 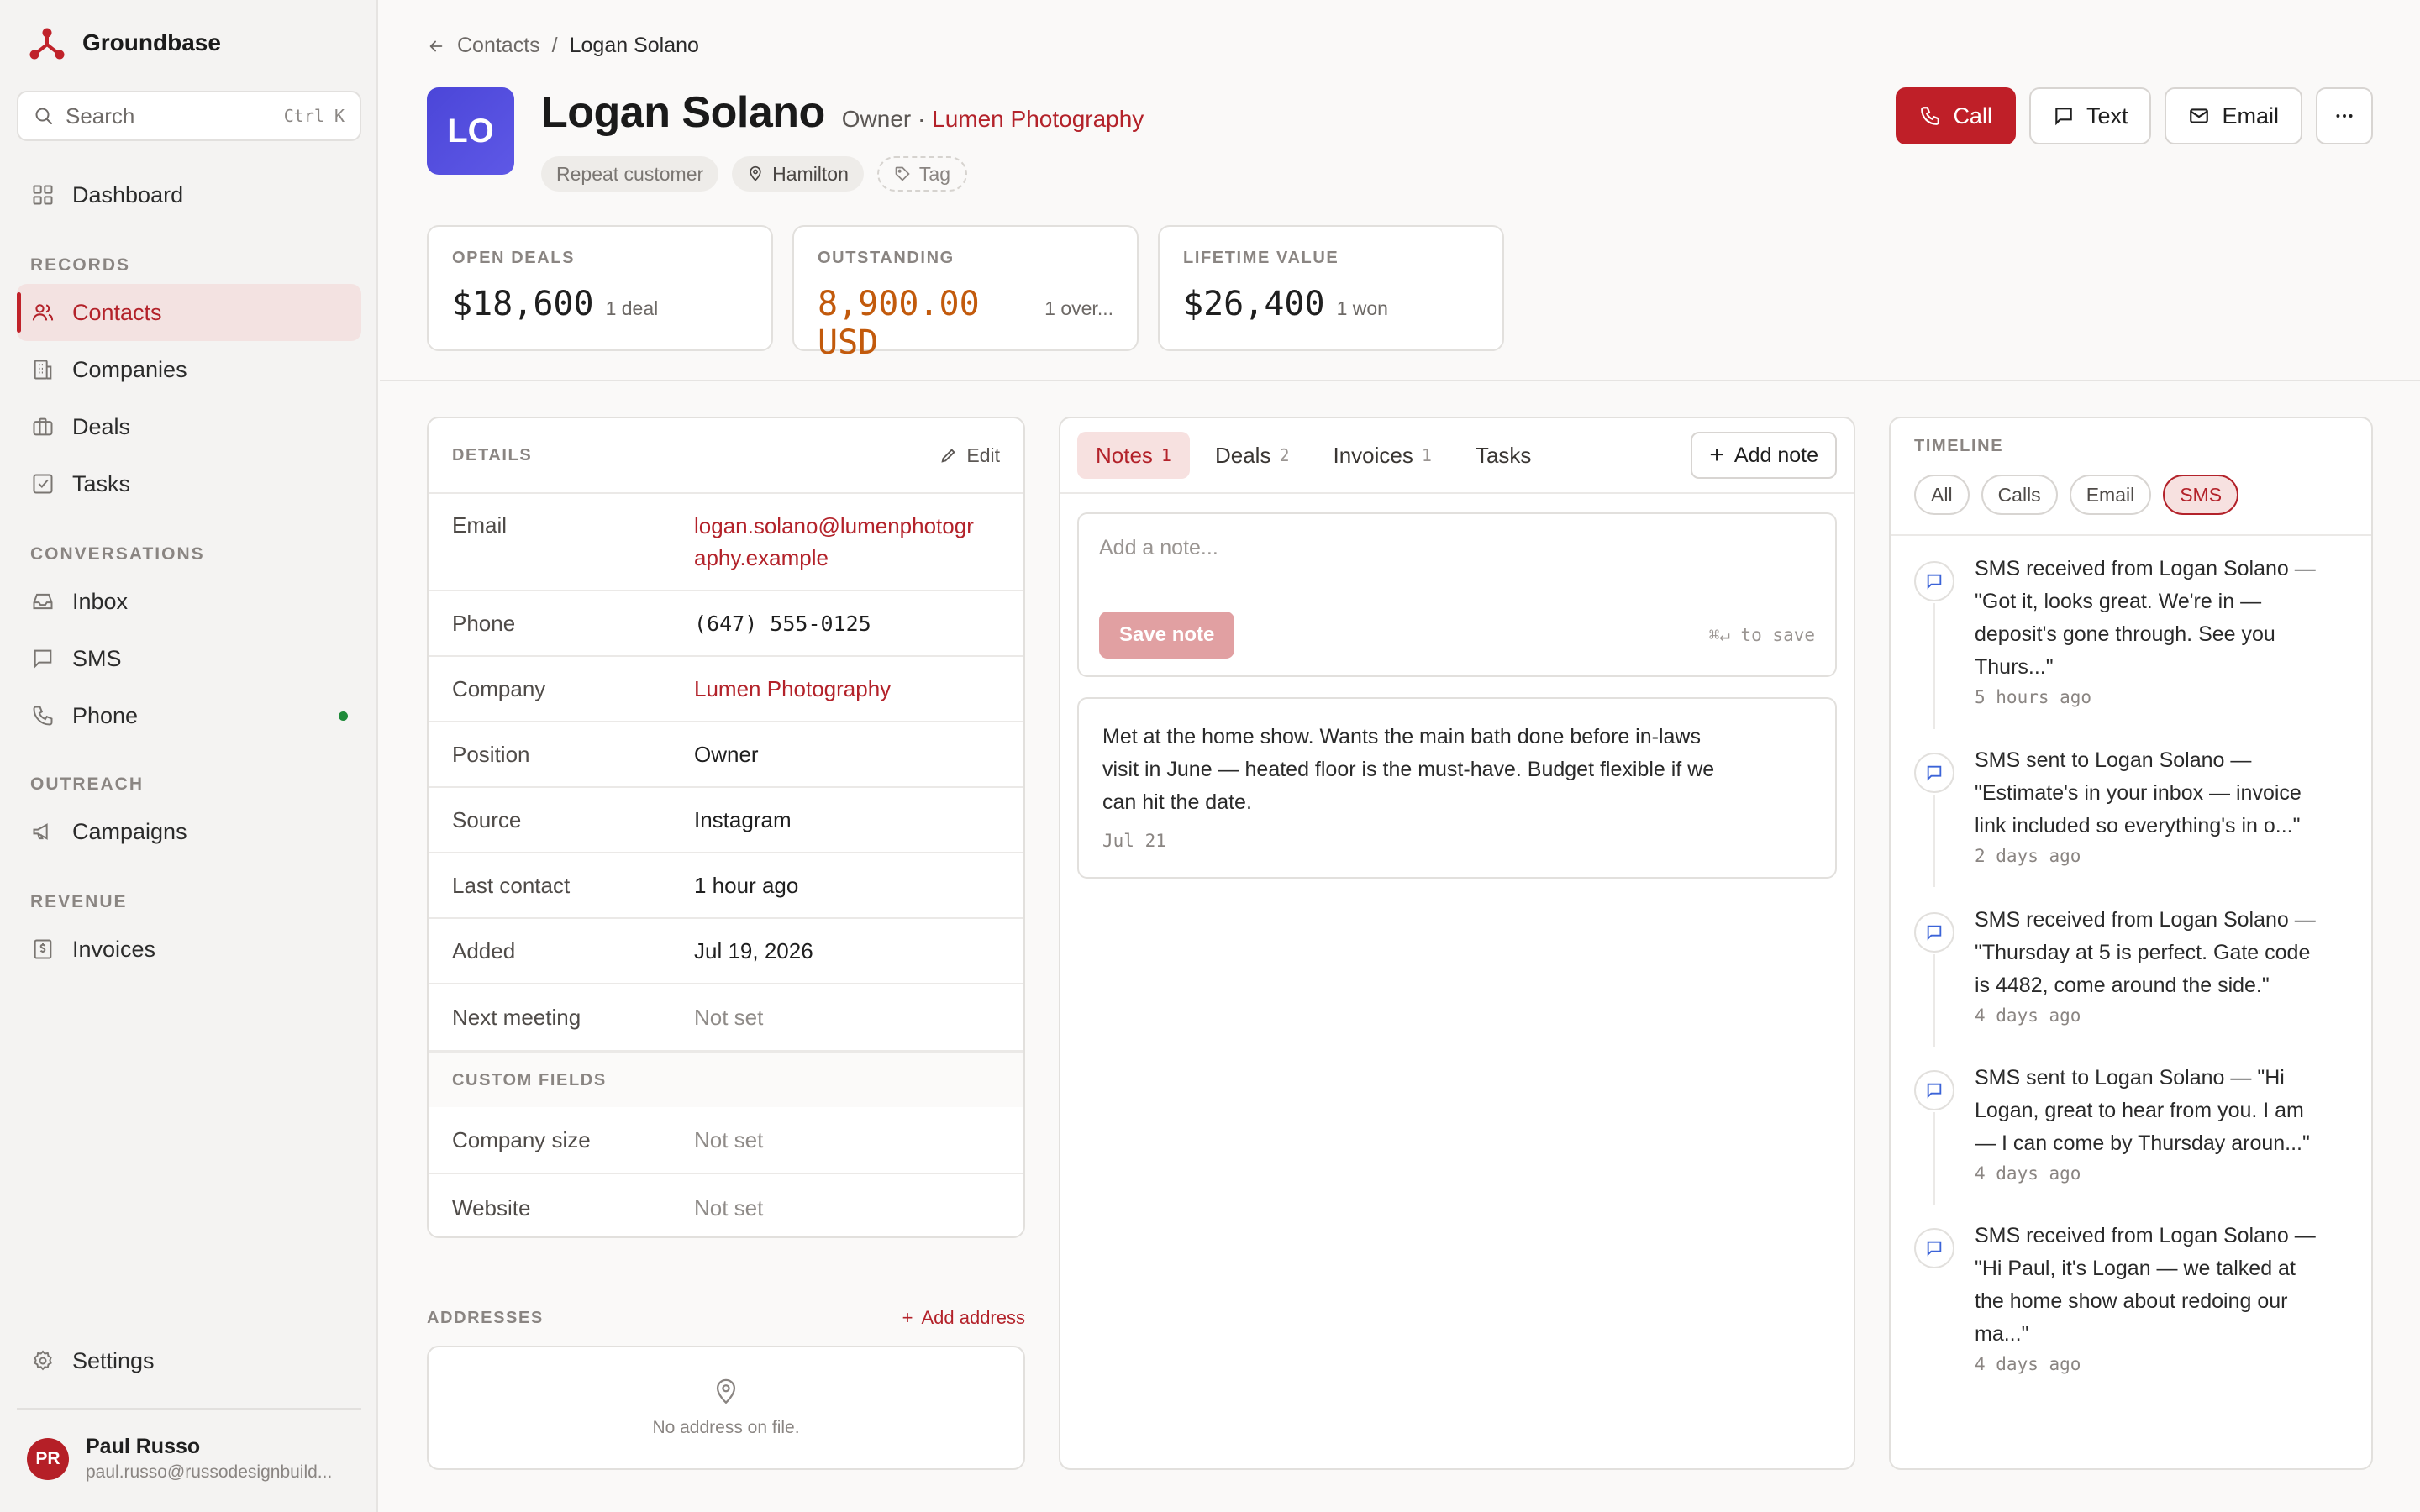 What do you see at coordinates (798, 174) in the screenshot?
I see `tag-location: Hamilton` at bounding box center [798, 174].